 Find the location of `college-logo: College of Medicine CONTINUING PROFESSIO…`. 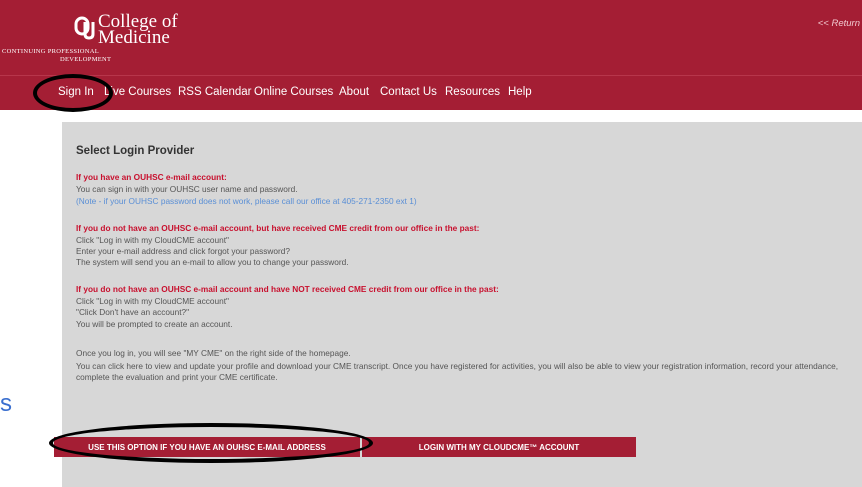

college-logo: College of Medicine CONTINUING PROFESSIO… is located at coordinates (92, 37).